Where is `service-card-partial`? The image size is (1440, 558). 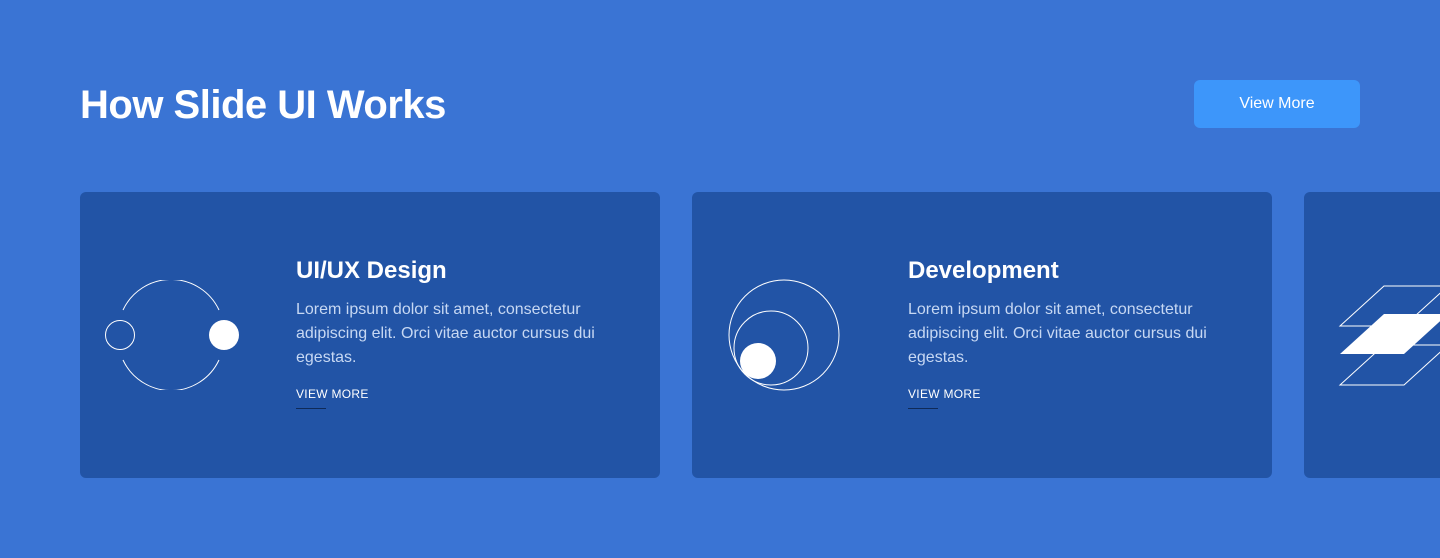
service-card-partial is located at coordinates (1372, 335).